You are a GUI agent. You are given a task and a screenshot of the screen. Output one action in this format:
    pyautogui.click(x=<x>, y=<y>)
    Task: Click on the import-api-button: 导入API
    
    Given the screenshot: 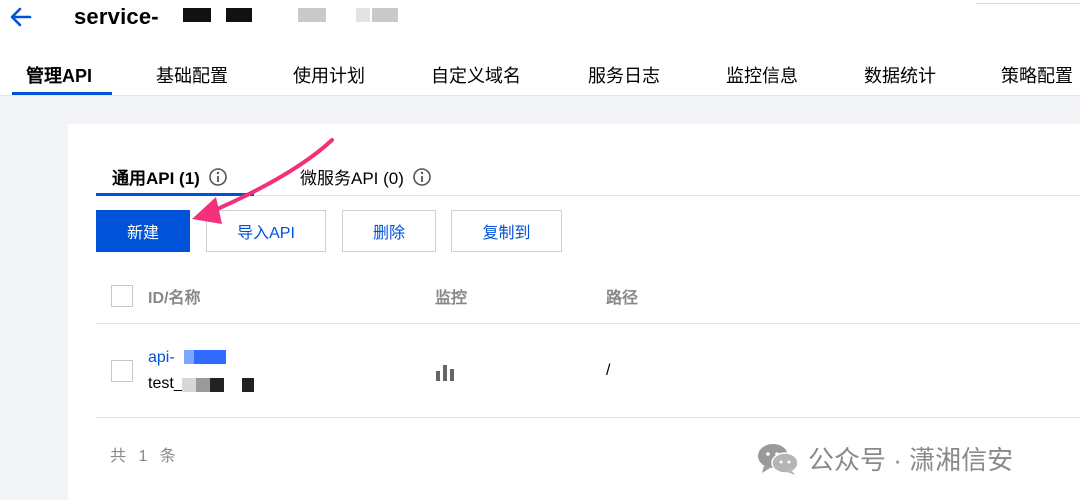 What is the action you would take?
    pyautogui.click(x=266, y=231)
    